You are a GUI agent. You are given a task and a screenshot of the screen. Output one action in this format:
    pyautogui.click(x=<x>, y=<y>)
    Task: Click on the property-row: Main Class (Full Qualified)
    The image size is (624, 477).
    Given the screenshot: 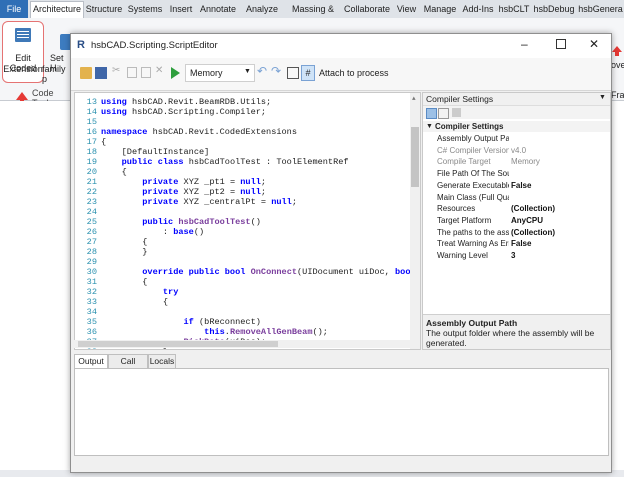 What is the action you would take?
    pyautogui.click(x=516, y=197)
    